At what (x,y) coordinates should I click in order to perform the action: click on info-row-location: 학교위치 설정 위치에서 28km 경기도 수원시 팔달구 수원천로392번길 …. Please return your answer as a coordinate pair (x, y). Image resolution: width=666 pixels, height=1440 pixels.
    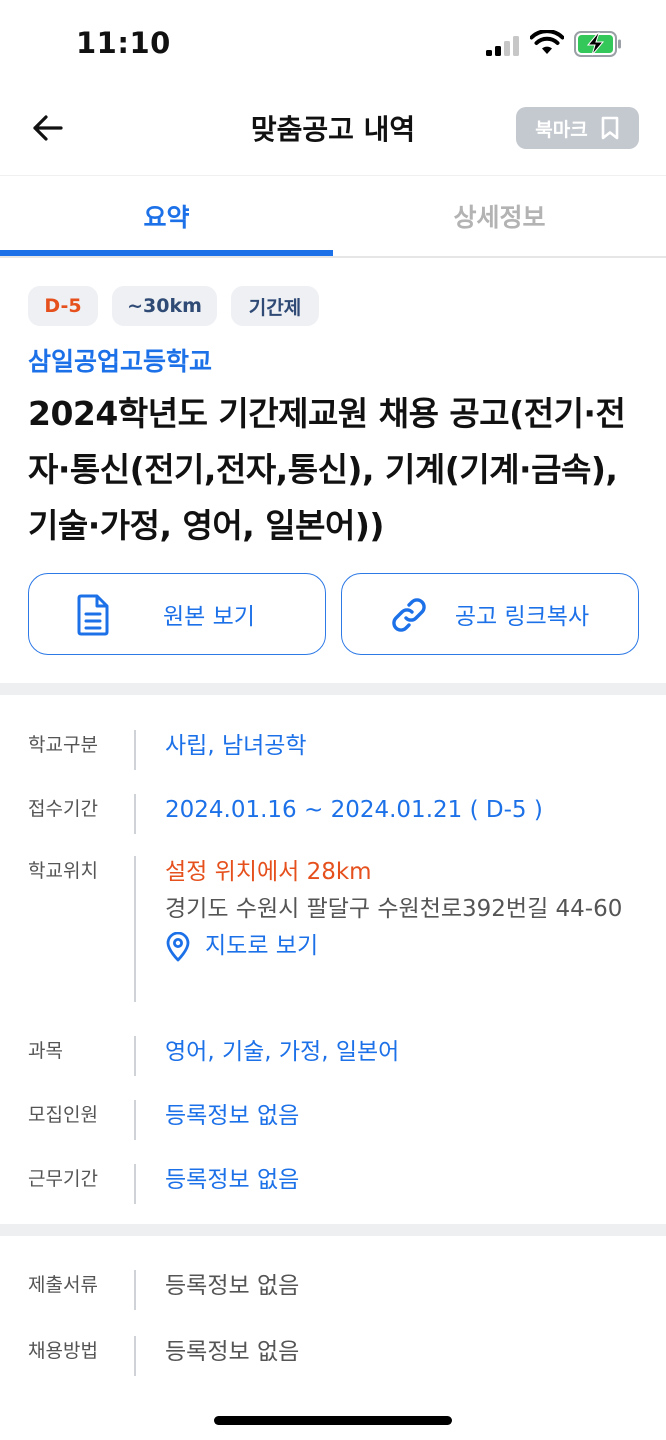
    Looking at the image, I should click on (334, 929).